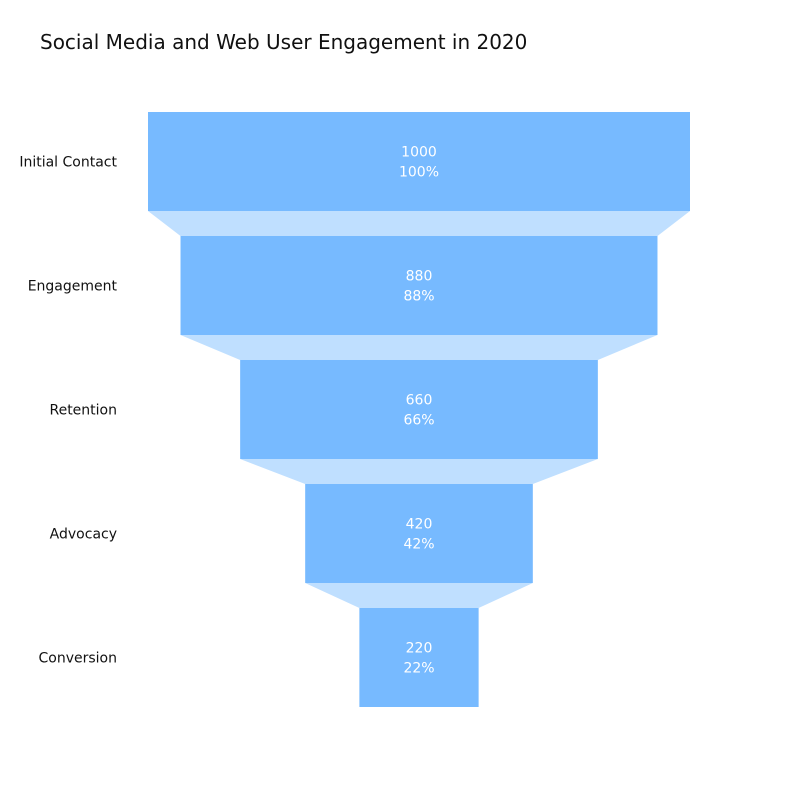  What do you see at coordinates (83, 535) in the screenshot?
I see `stage-label: Advocacy` at bounding box center [83, 535].